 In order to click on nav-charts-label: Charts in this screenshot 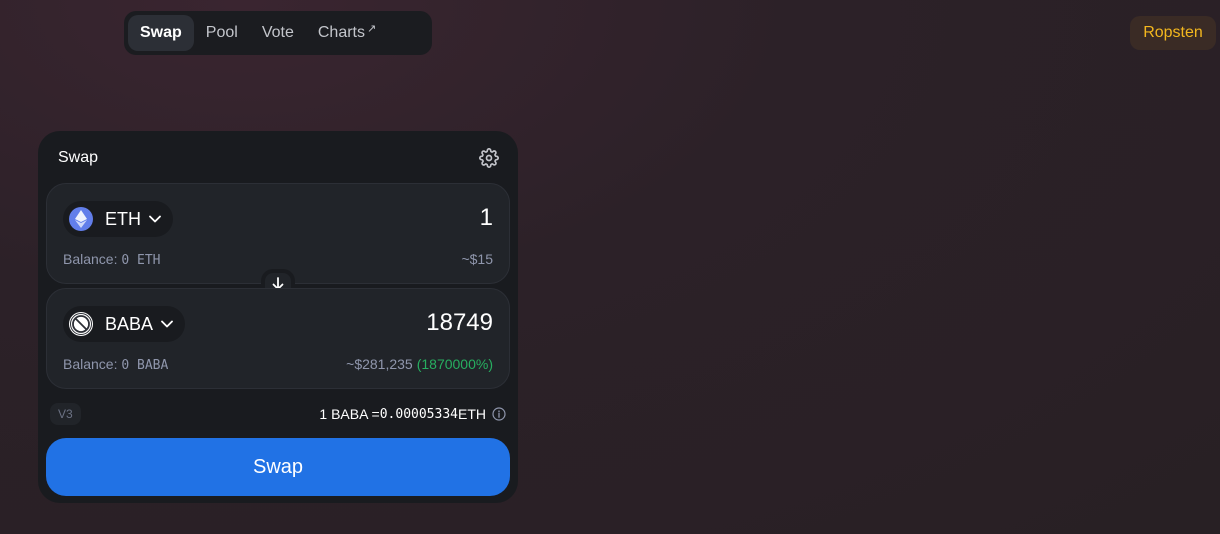, I will do `click(341, 32)`.